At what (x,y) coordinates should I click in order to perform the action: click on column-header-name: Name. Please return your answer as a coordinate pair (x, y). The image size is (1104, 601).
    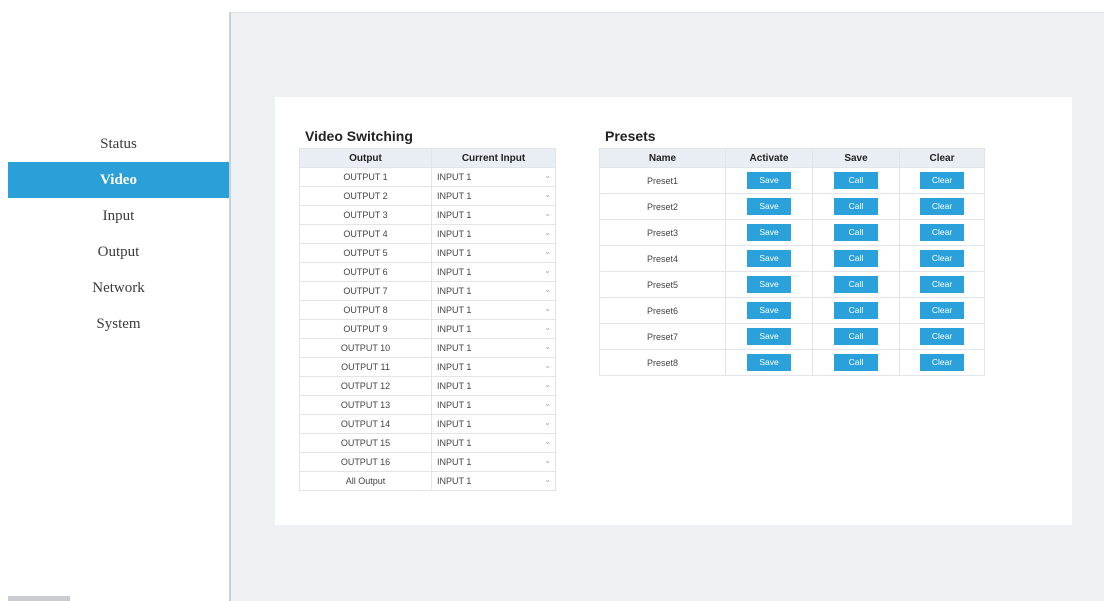
    Looking at the image, I should click on (662, 158).